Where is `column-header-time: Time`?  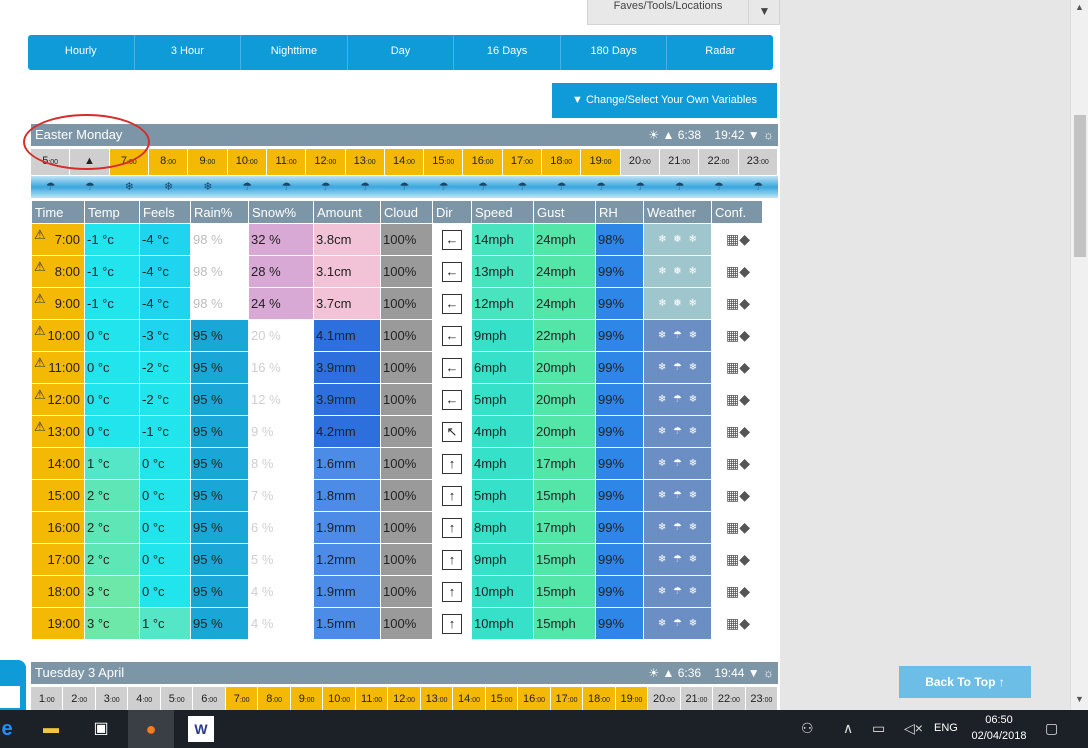 column-header-time: Time is located at coordinates (58, 212).